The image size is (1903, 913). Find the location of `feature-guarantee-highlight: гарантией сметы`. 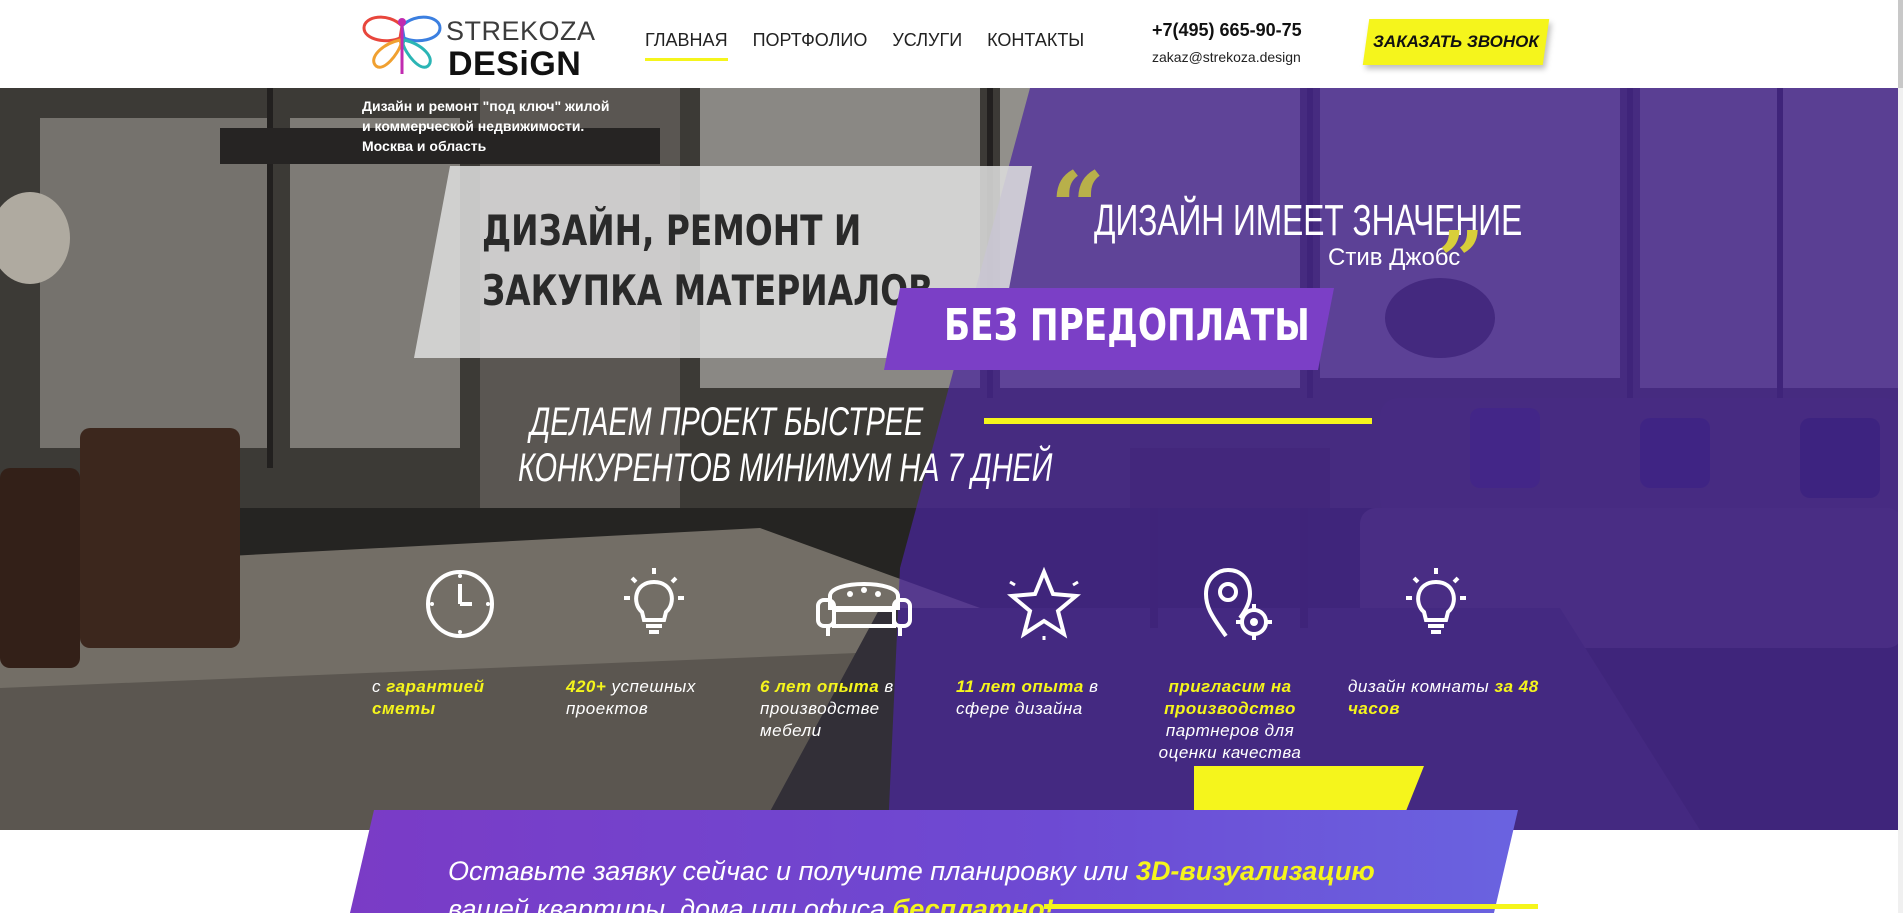

feature-guarantee-highlight: гарантией сметы is located at coordinates (428, 697).